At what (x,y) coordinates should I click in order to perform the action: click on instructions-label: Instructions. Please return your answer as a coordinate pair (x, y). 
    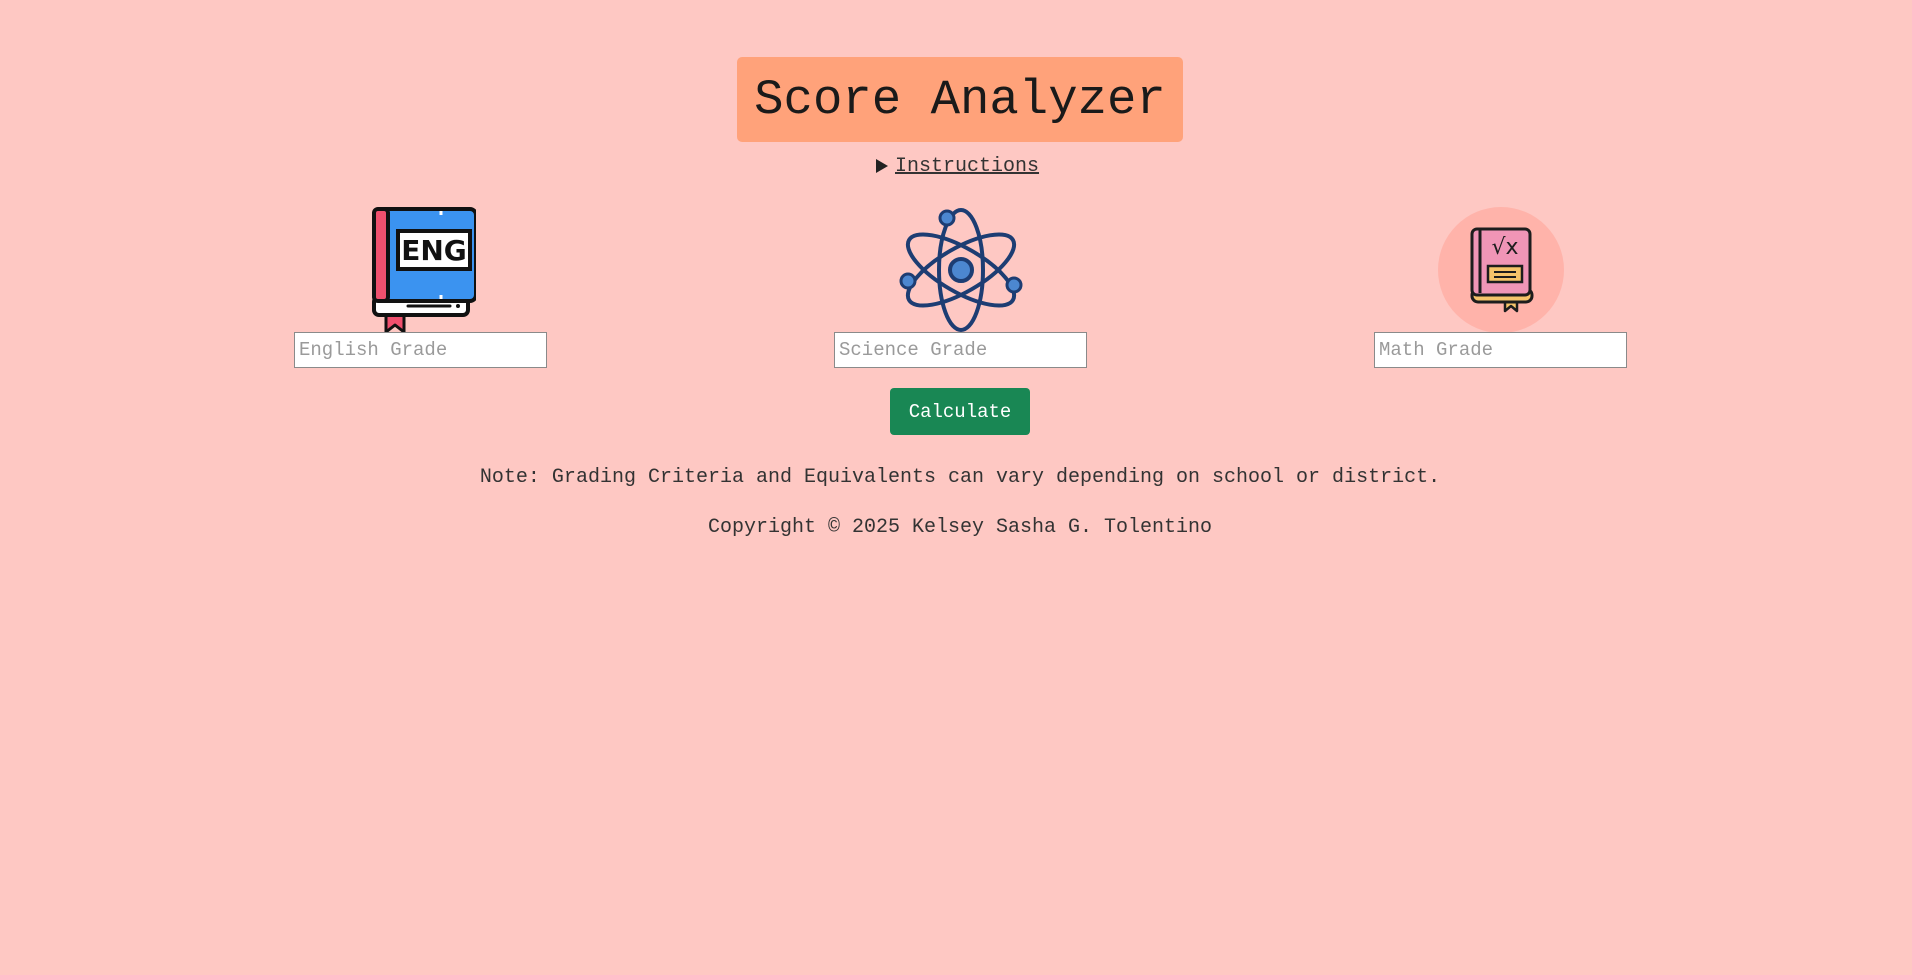
    Looking at the image, I should click on (967, 166).